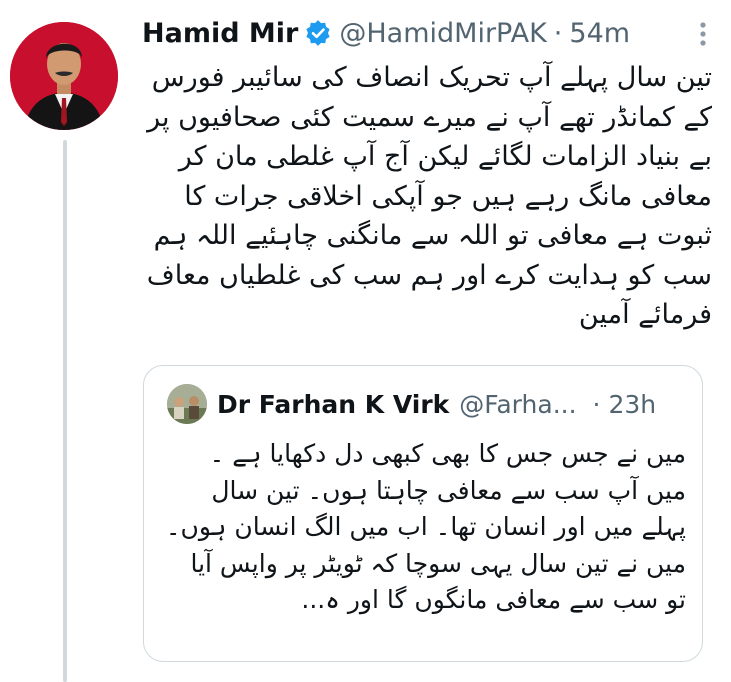 The width and height of the screenshot is (731, 682). What do you see at coordinates (599, 33) in the screenshot?
I see `tweet-timestamp: 54m` at bounding box center [599, 33].